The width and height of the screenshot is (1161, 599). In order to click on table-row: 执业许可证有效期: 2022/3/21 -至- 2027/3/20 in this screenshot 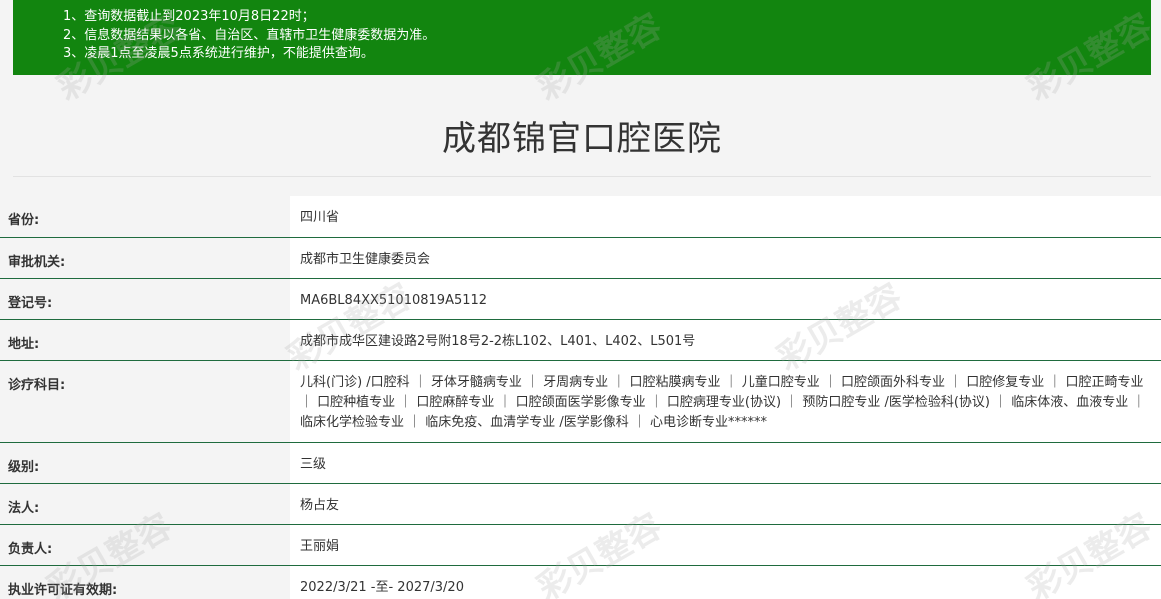, I will do `click(580, 582)`.